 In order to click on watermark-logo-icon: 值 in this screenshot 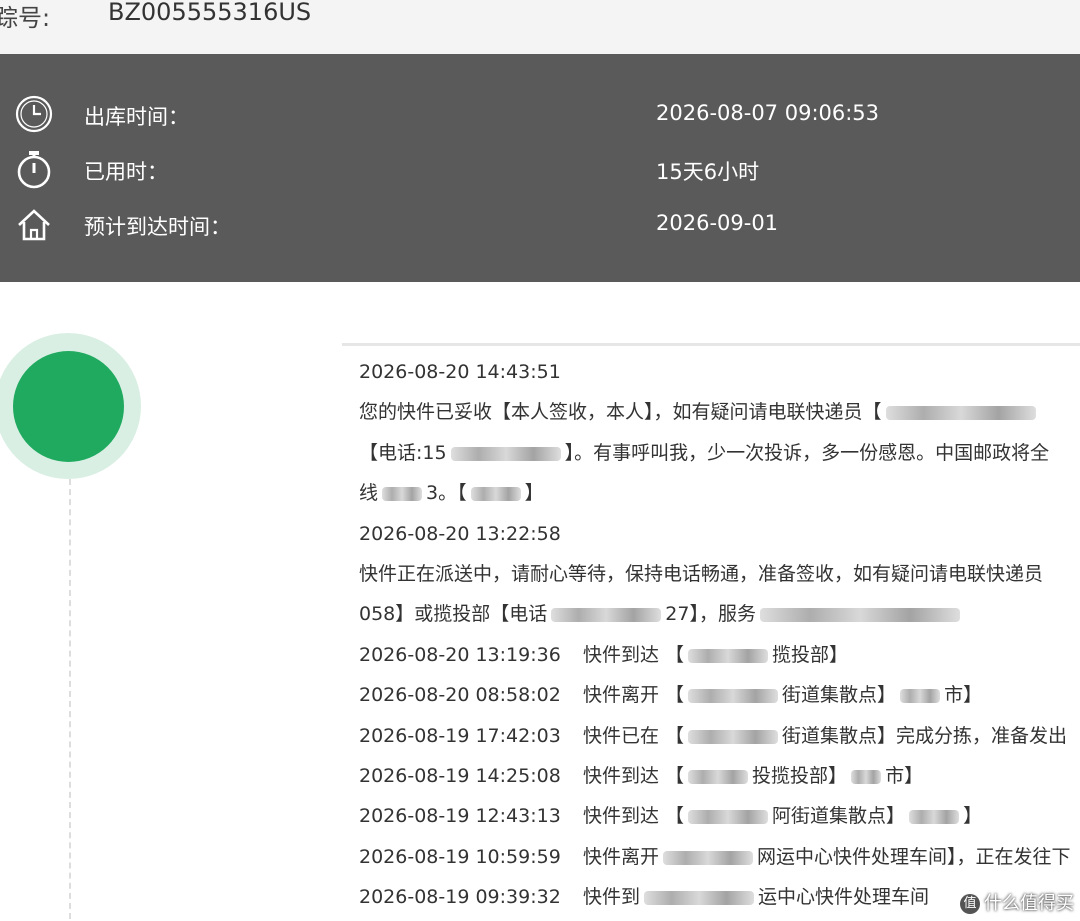, I will do `click(970, 904)`.